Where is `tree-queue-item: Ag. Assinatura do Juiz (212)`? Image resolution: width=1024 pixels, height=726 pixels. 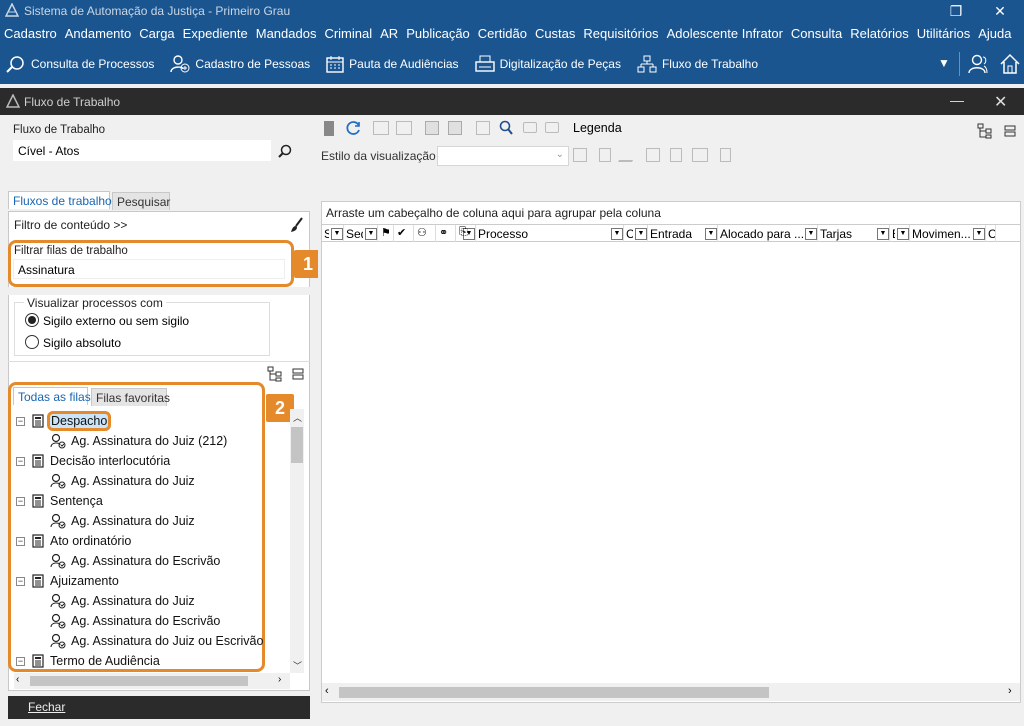 tree-queue-item: Ag. Assinatura do Juiz (212) is located at coordinates (138, 441).